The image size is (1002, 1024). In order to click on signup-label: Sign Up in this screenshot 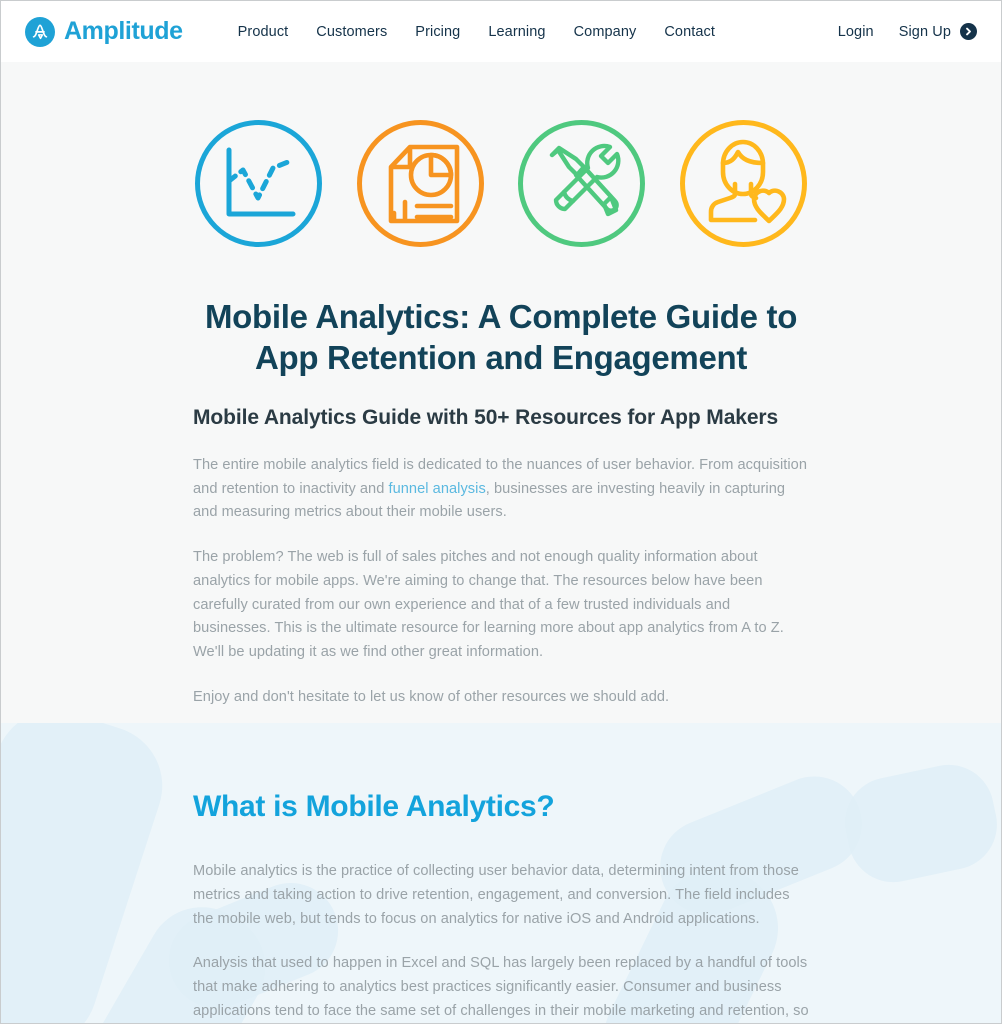, I will do `click(924, 31)`.